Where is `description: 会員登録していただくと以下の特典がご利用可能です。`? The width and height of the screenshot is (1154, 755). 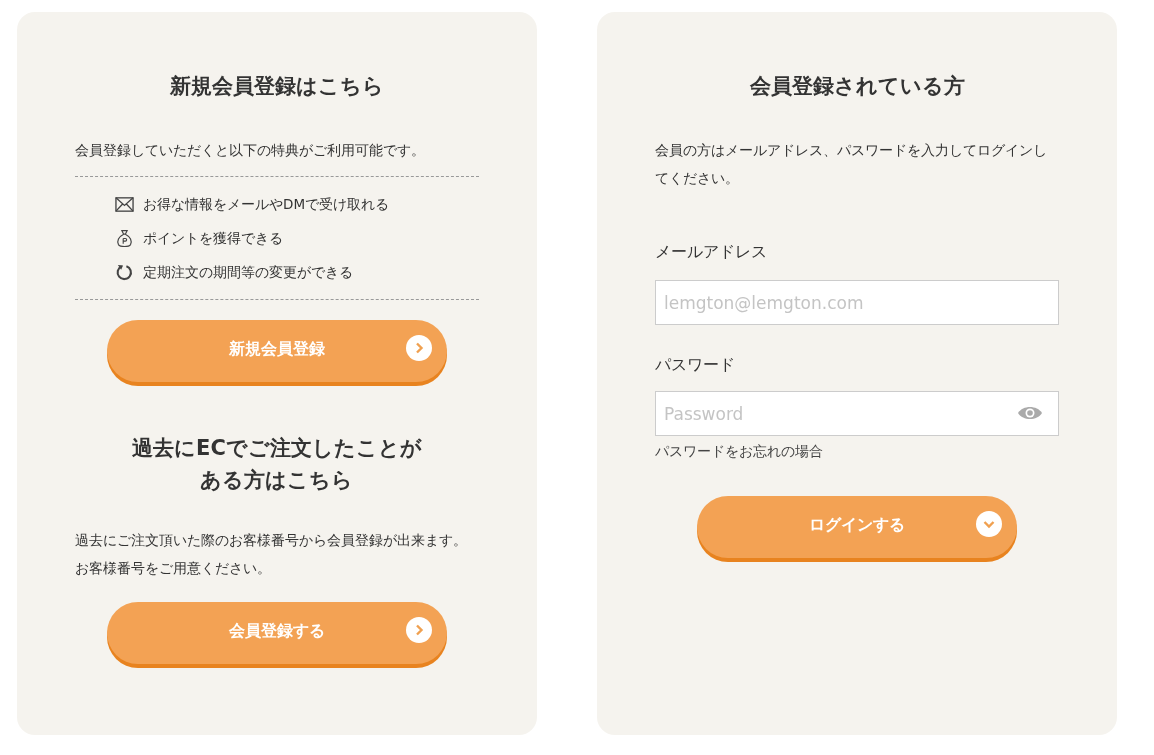
description: 会員登録していただくと以下の特典がご利用可能です。 is located at coordinates (250, 150).